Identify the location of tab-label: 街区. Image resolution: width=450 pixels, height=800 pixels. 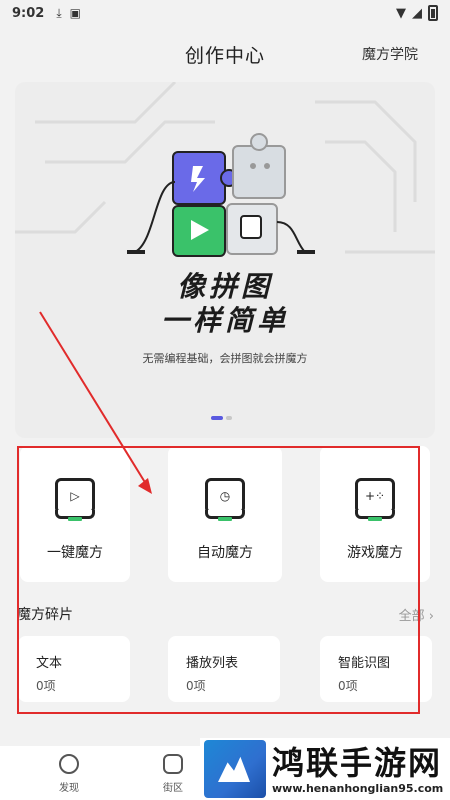
(173, 788).